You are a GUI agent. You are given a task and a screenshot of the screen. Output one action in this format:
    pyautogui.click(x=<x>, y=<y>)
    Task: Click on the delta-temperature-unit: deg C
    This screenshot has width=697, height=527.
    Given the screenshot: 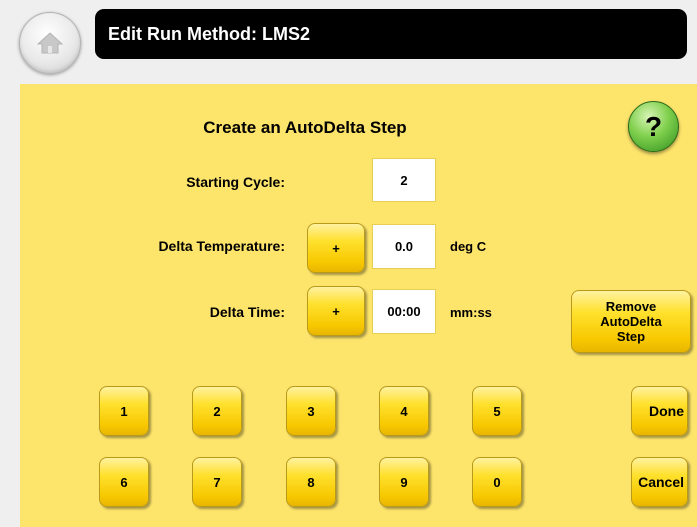 What is the action you would take?
    pyautogui.click(x=468, y=246)
    